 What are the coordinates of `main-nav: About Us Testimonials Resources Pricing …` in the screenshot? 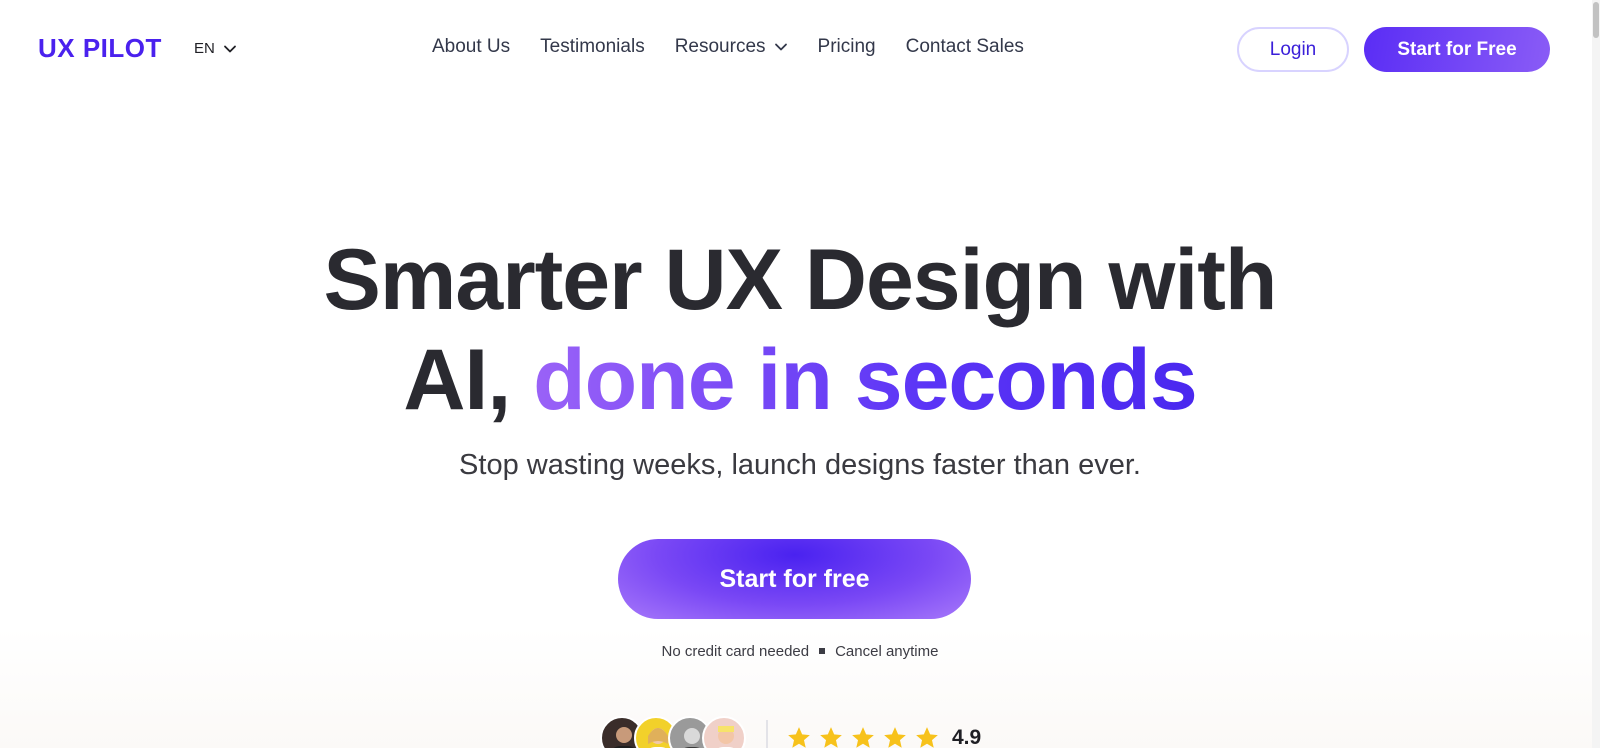 It's located at (743, 47).